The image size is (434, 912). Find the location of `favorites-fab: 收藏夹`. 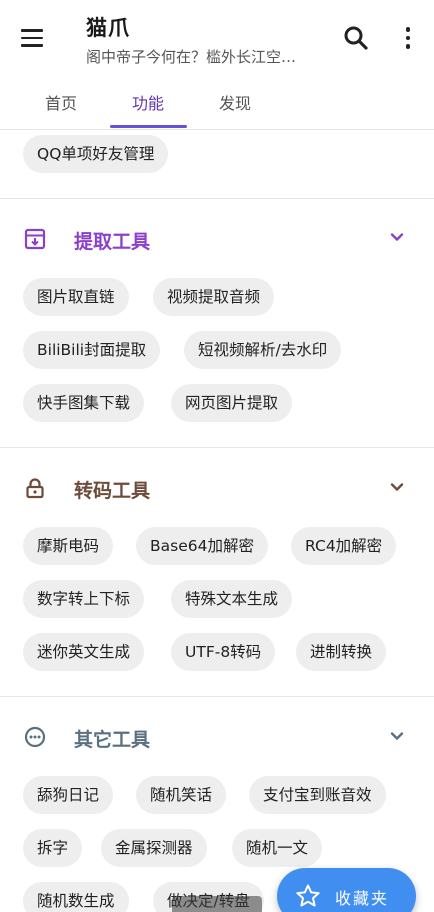

favorites-fab: 收藏夹 is located at coordinates (346, 890).